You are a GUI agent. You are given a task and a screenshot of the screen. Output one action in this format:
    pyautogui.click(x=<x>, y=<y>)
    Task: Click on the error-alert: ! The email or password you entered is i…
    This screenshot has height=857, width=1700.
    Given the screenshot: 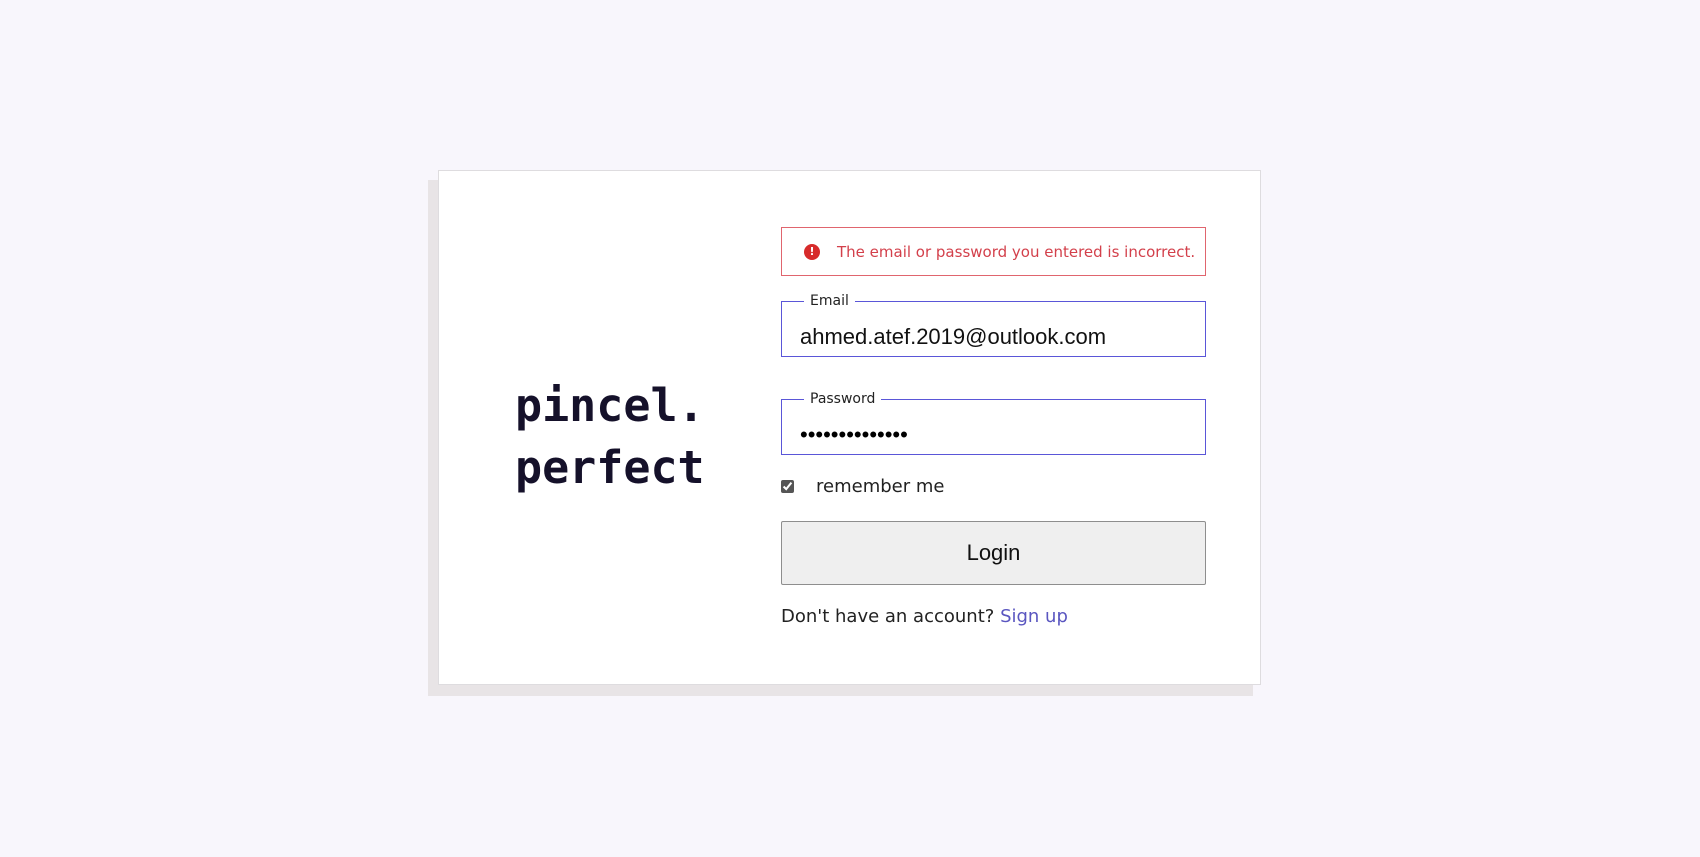 What is the action you would take?
    pyautogui.click(x=993, y=251)
    